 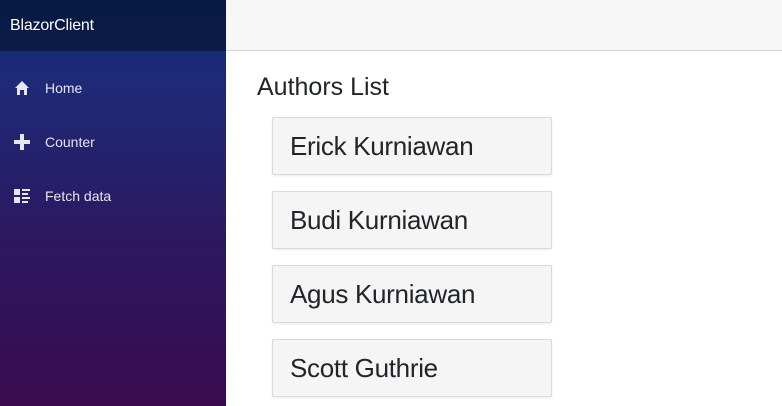 I want to click on list-rich-icon, so click(x=22, y=196).